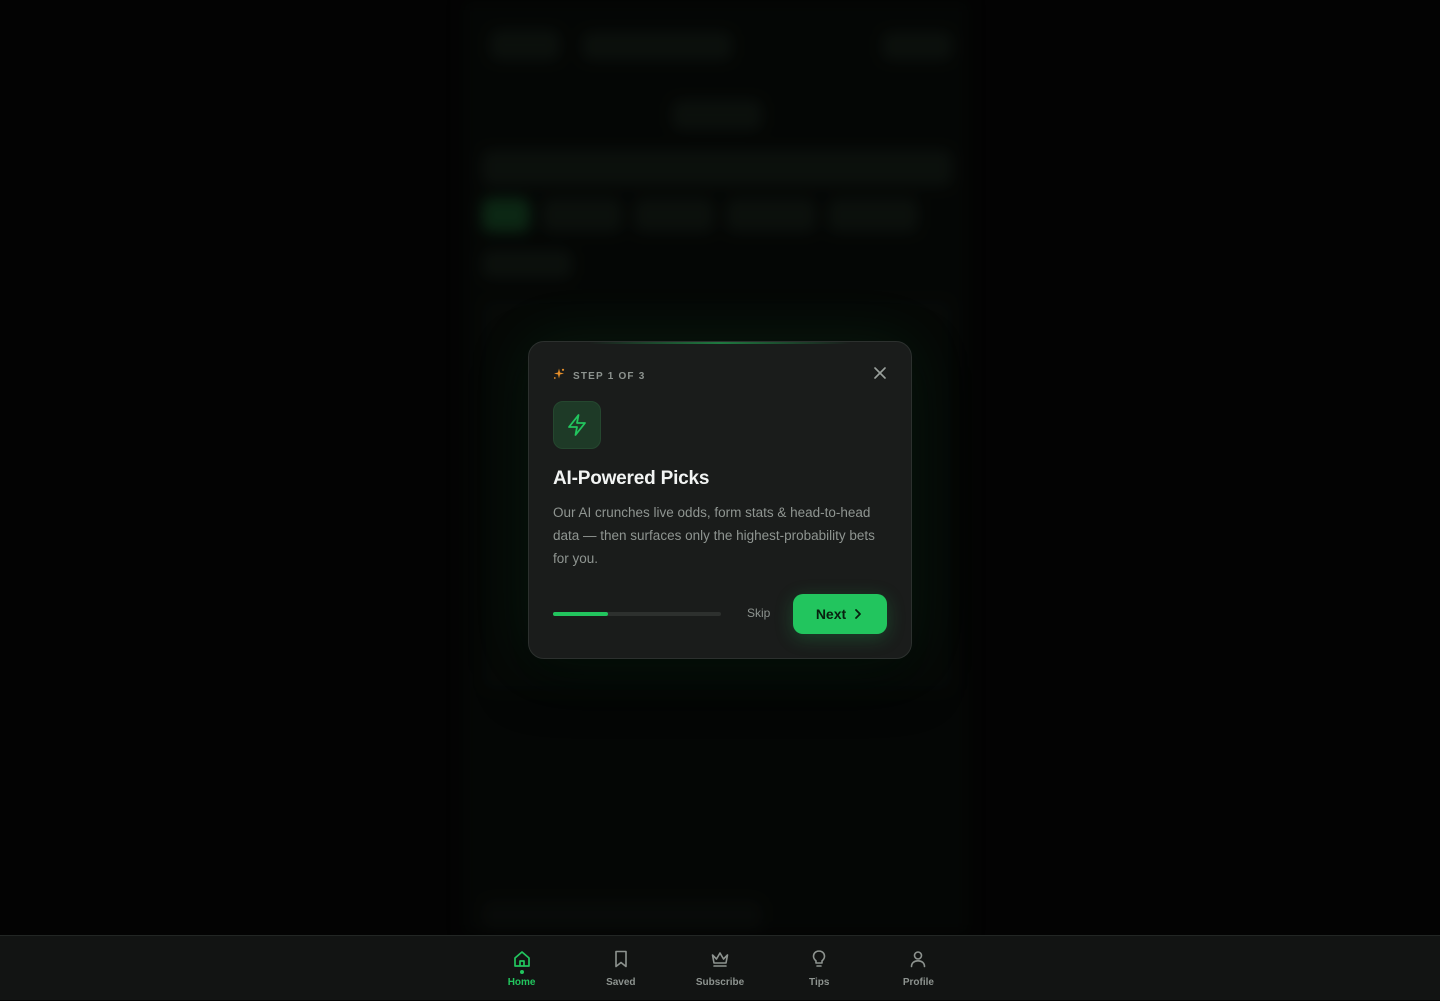  What do you see at coordinates (621, 982) in the screenshot?
I see `nav-label: Saved` at bounding box center [621, 982].